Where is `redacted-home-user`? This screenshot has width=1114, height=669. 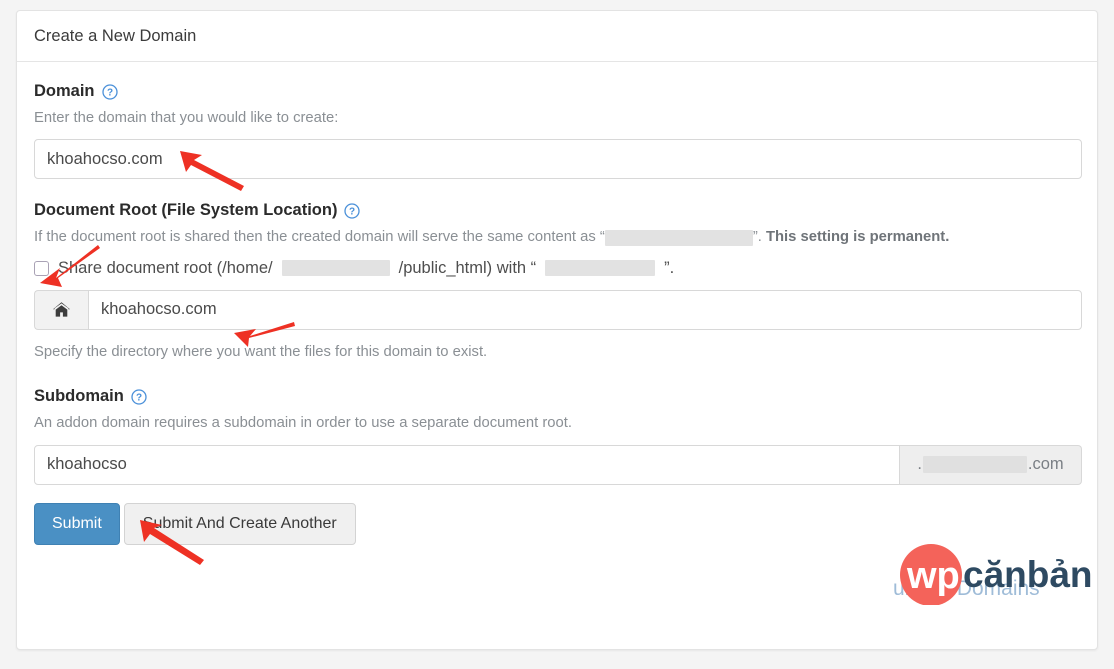
redacted-home-user is located at coordinates (335, 268).